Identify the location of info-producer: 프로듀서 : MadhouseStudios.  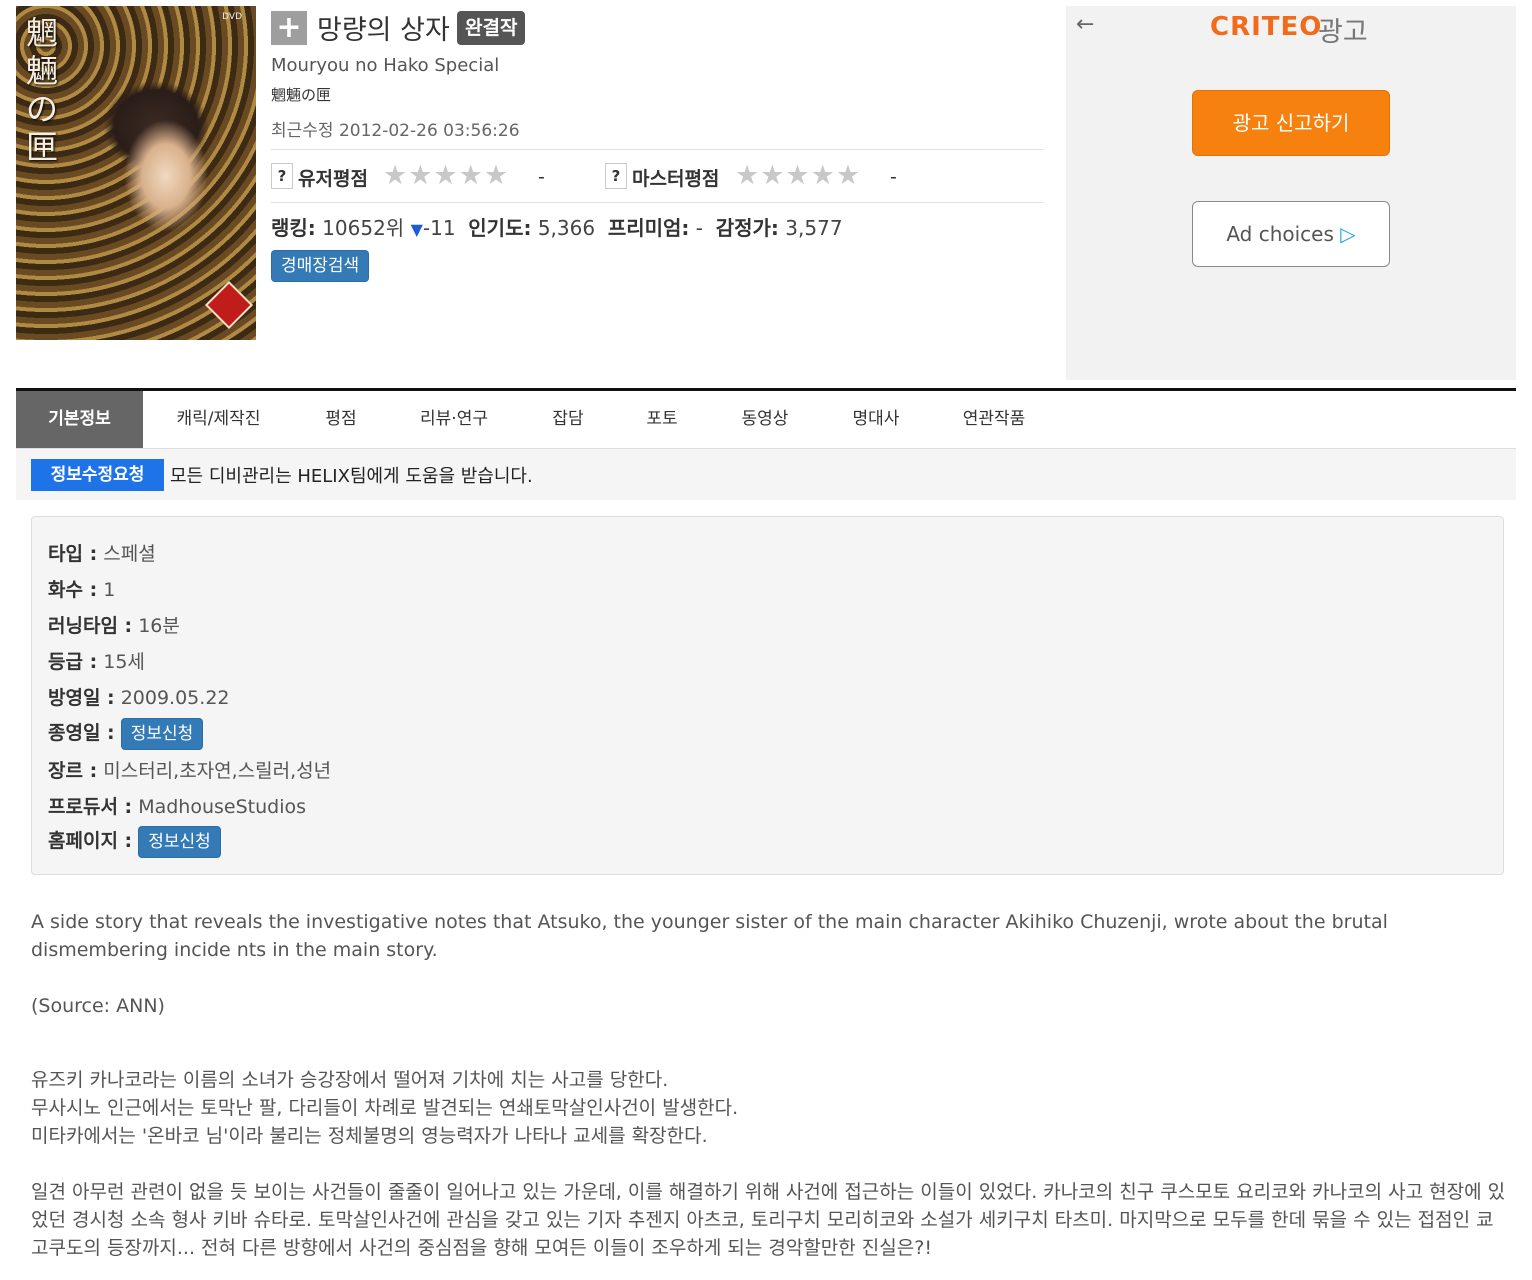
(177, 805).